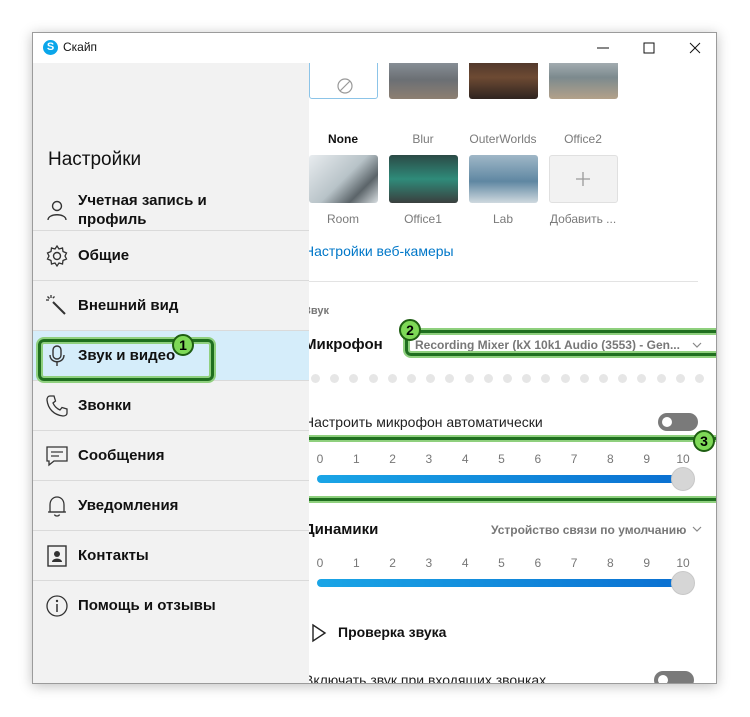 The image size is (750, 717). I want to click on auto-mic-label: Настроить микрофон автоматически, so click(426, 422).